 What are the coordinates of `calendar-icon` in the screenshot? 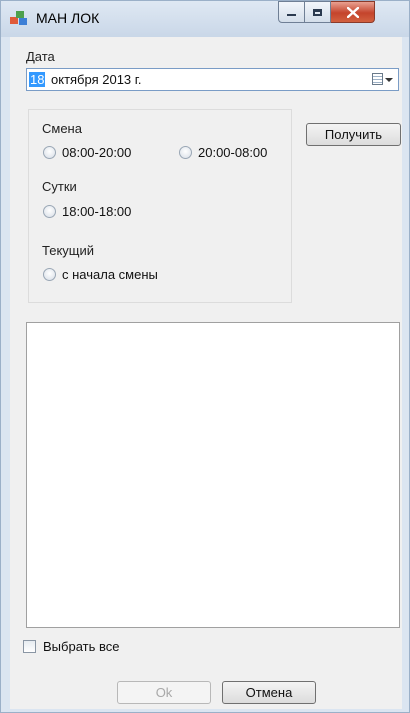 It's located at (377, 79).